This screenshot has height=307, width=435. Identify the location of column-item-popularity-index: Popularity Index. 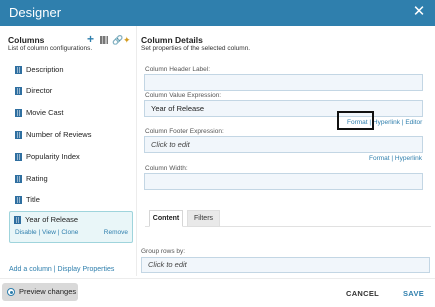
(70, 157).